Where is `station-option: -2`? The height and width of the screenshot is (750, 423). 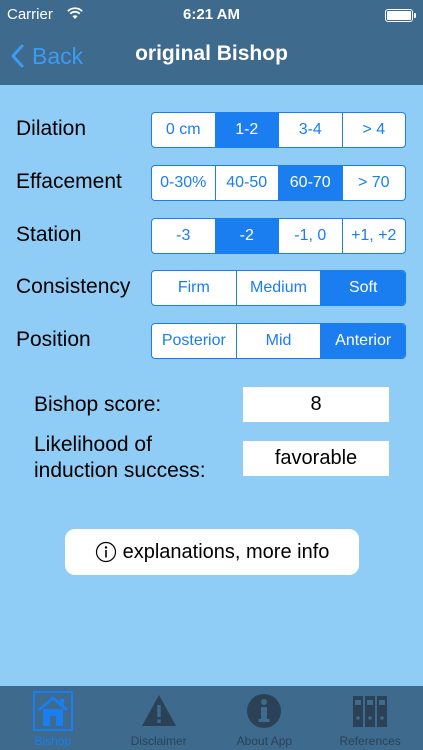 station-option: -2 is located at coordinates (246, 236).